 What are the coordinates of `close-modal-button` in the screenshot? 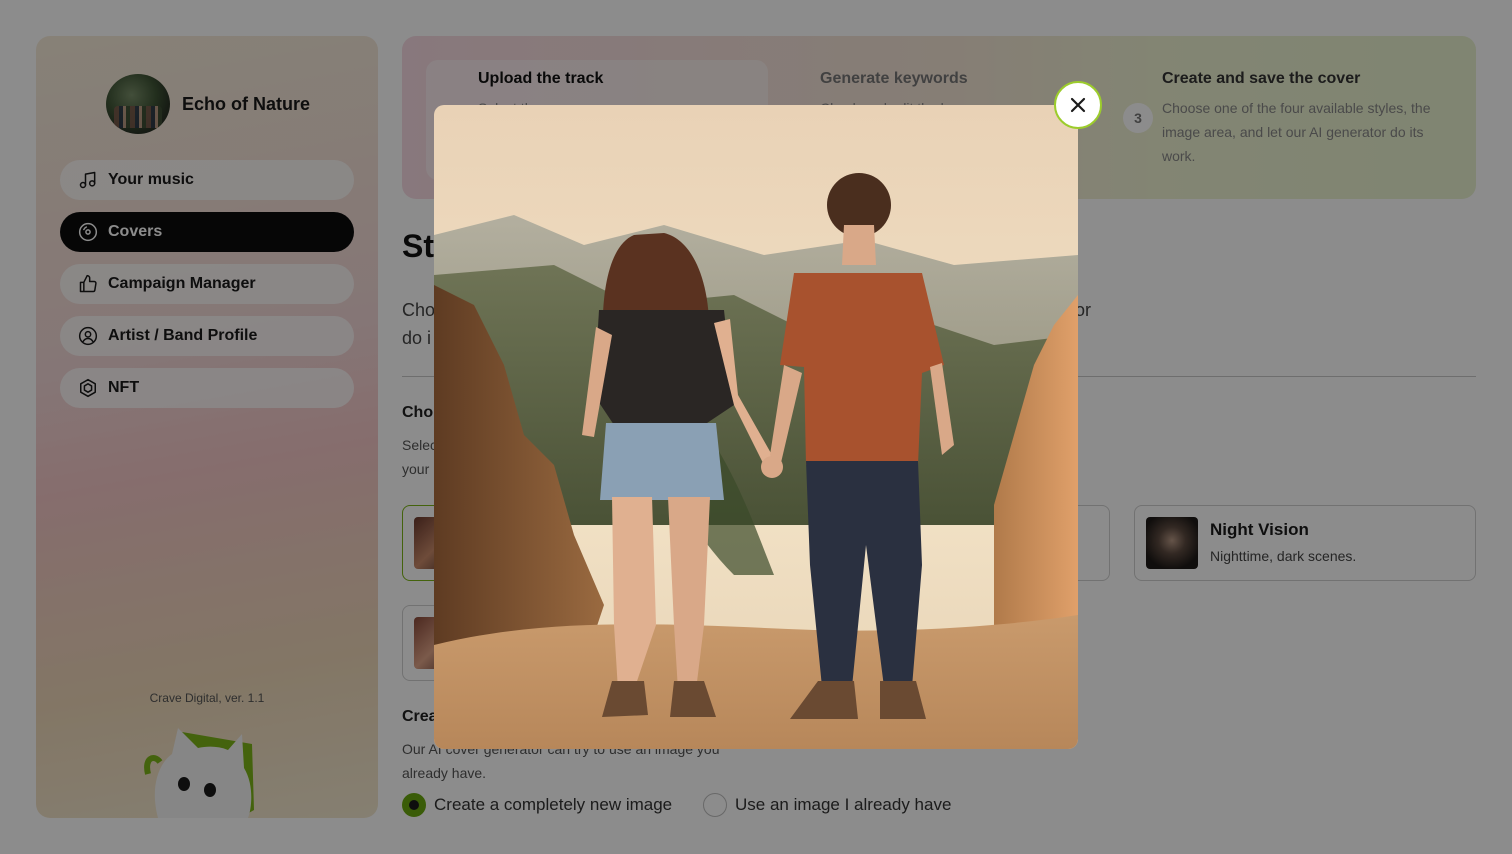 It's located at (1078, 105).